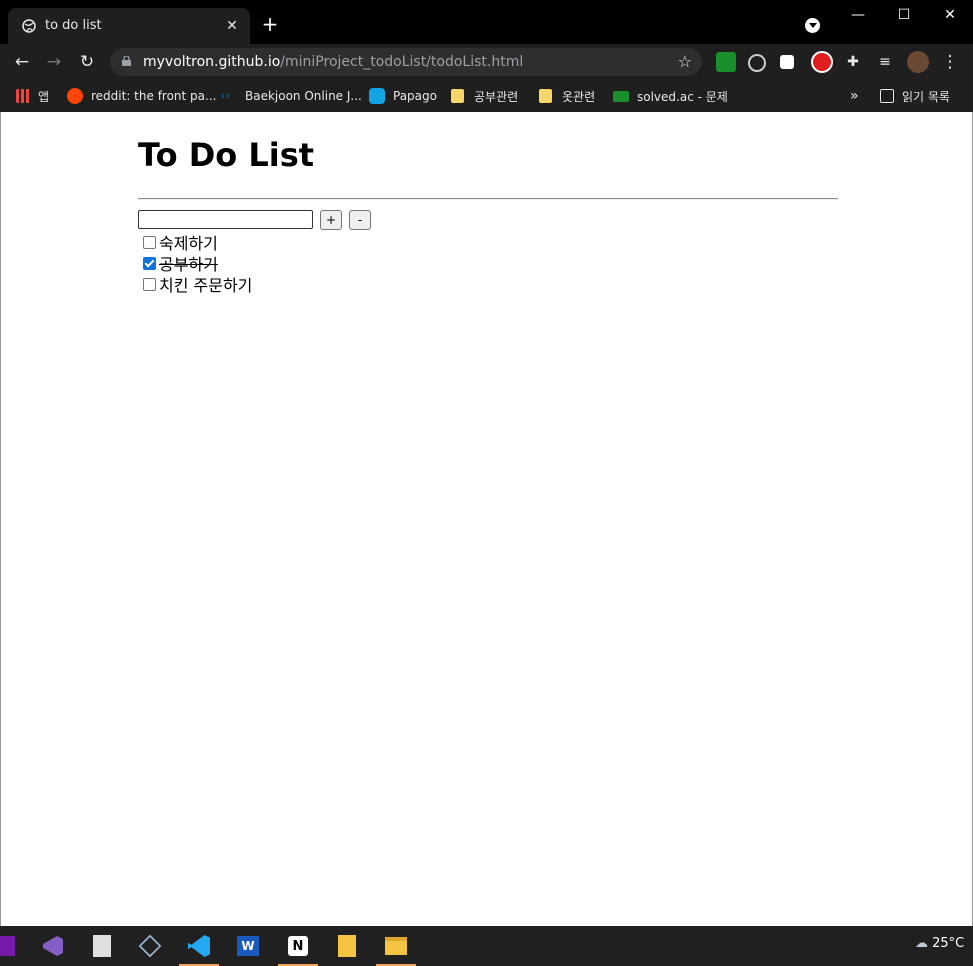 The width and height of the screenshot is (973, 966). What do you see at coordinates (298, 946) in the screenshot?
I see `app-glyph: N` at bounding box center [298, 946].